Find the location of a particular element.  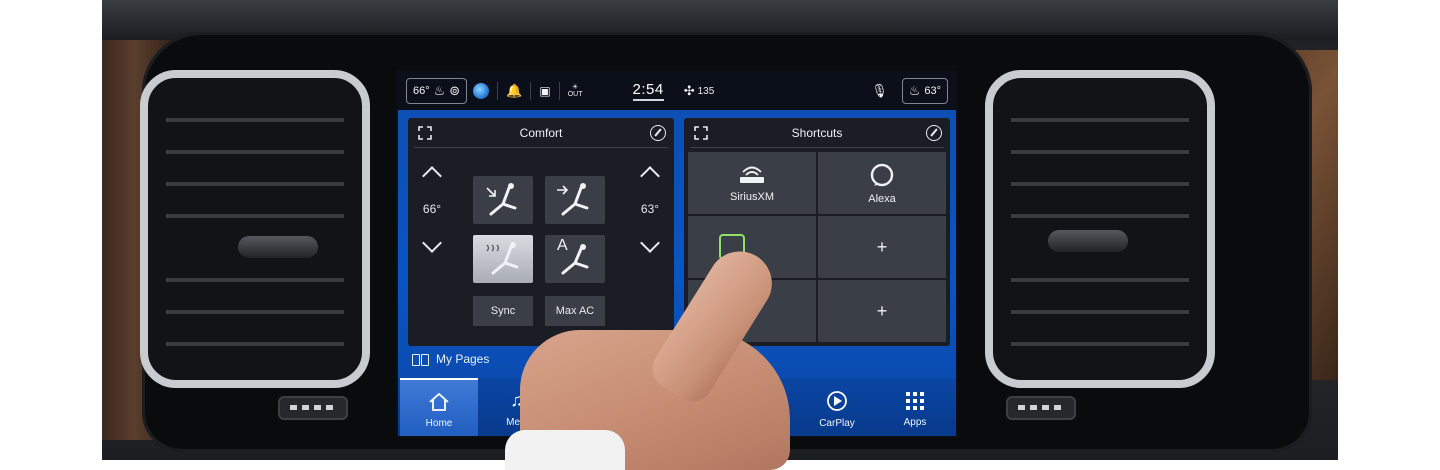

shortcuts-header: Shortcuts is located at coordinates (817, 133).